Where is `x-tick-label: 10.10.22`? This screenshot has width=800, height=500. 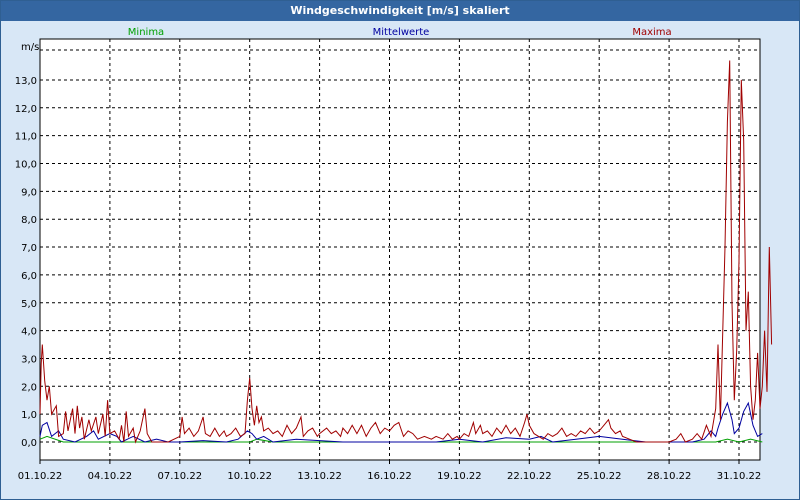 x-tick-label: 10.10.22 is located at coordinates (249, 476).